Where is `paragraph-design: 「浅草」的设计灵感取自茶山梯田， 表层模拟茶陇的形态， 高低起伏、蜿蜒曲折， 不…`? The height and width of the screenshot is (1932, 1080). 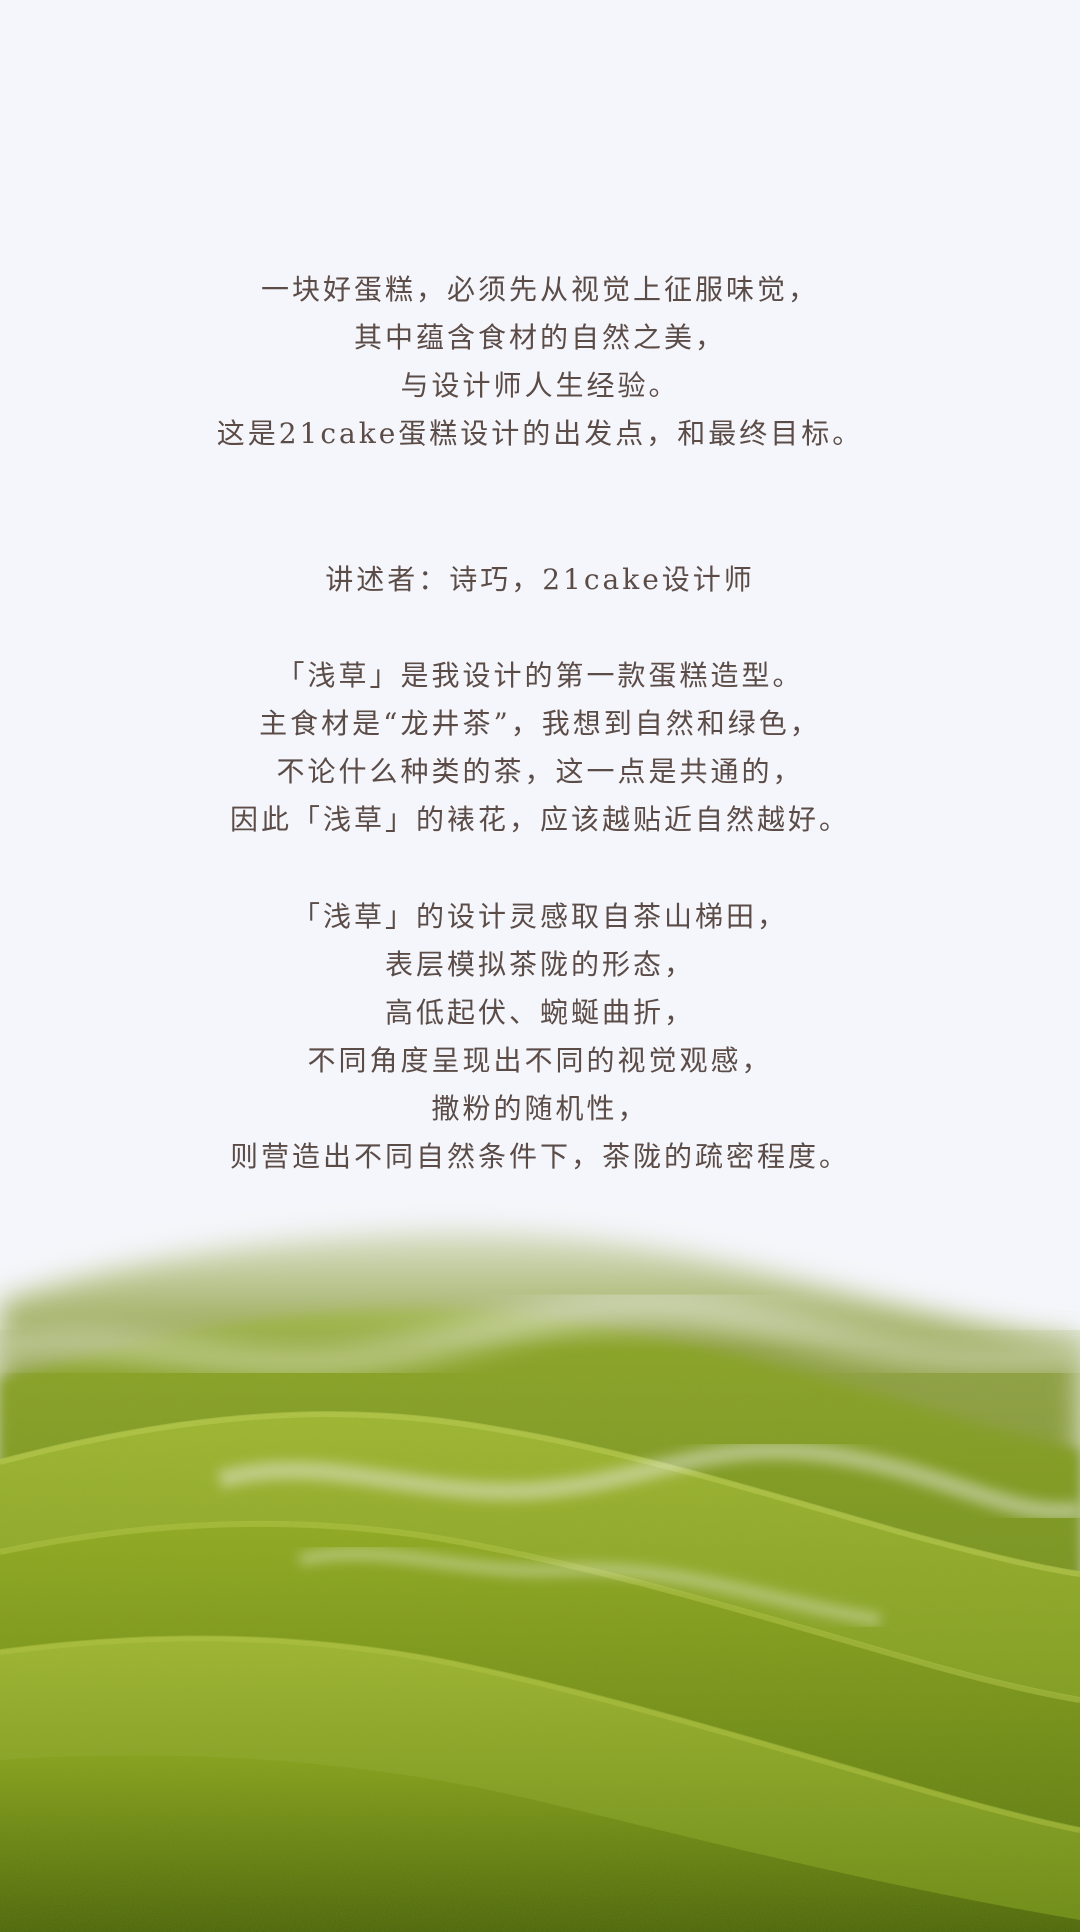
paragraph-design: 「浅草」的设计灵感取自茶山梯田， 表层模拟茶陇的形态， 高低起伏、蜿蜒曲折， 不… is located at coordinates (540, 1037).